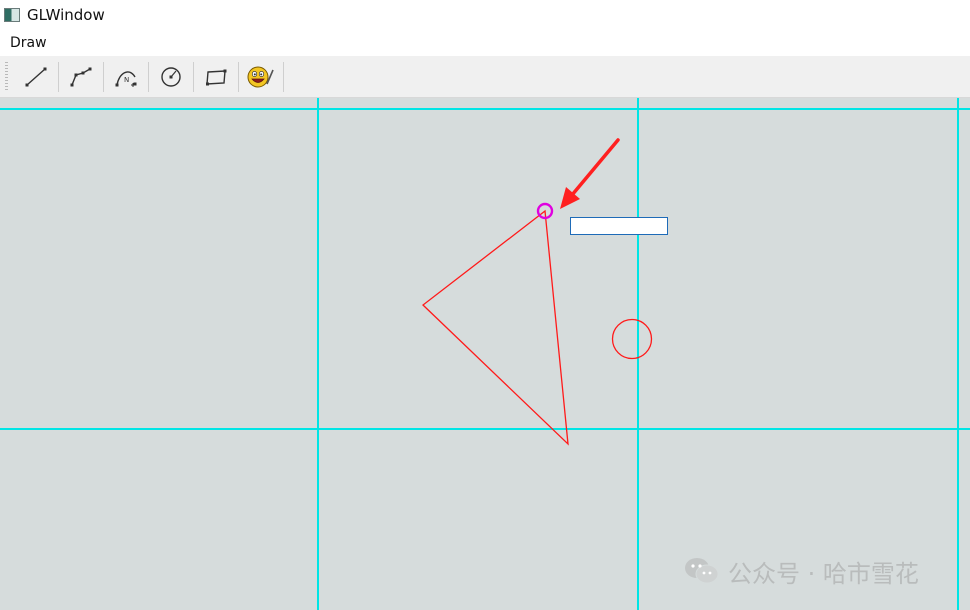 The width and height of the screenshot is (970, 610). Describe the element at coordinates (619, 226) in the screenshot. I see `inline-text-input` at that location.